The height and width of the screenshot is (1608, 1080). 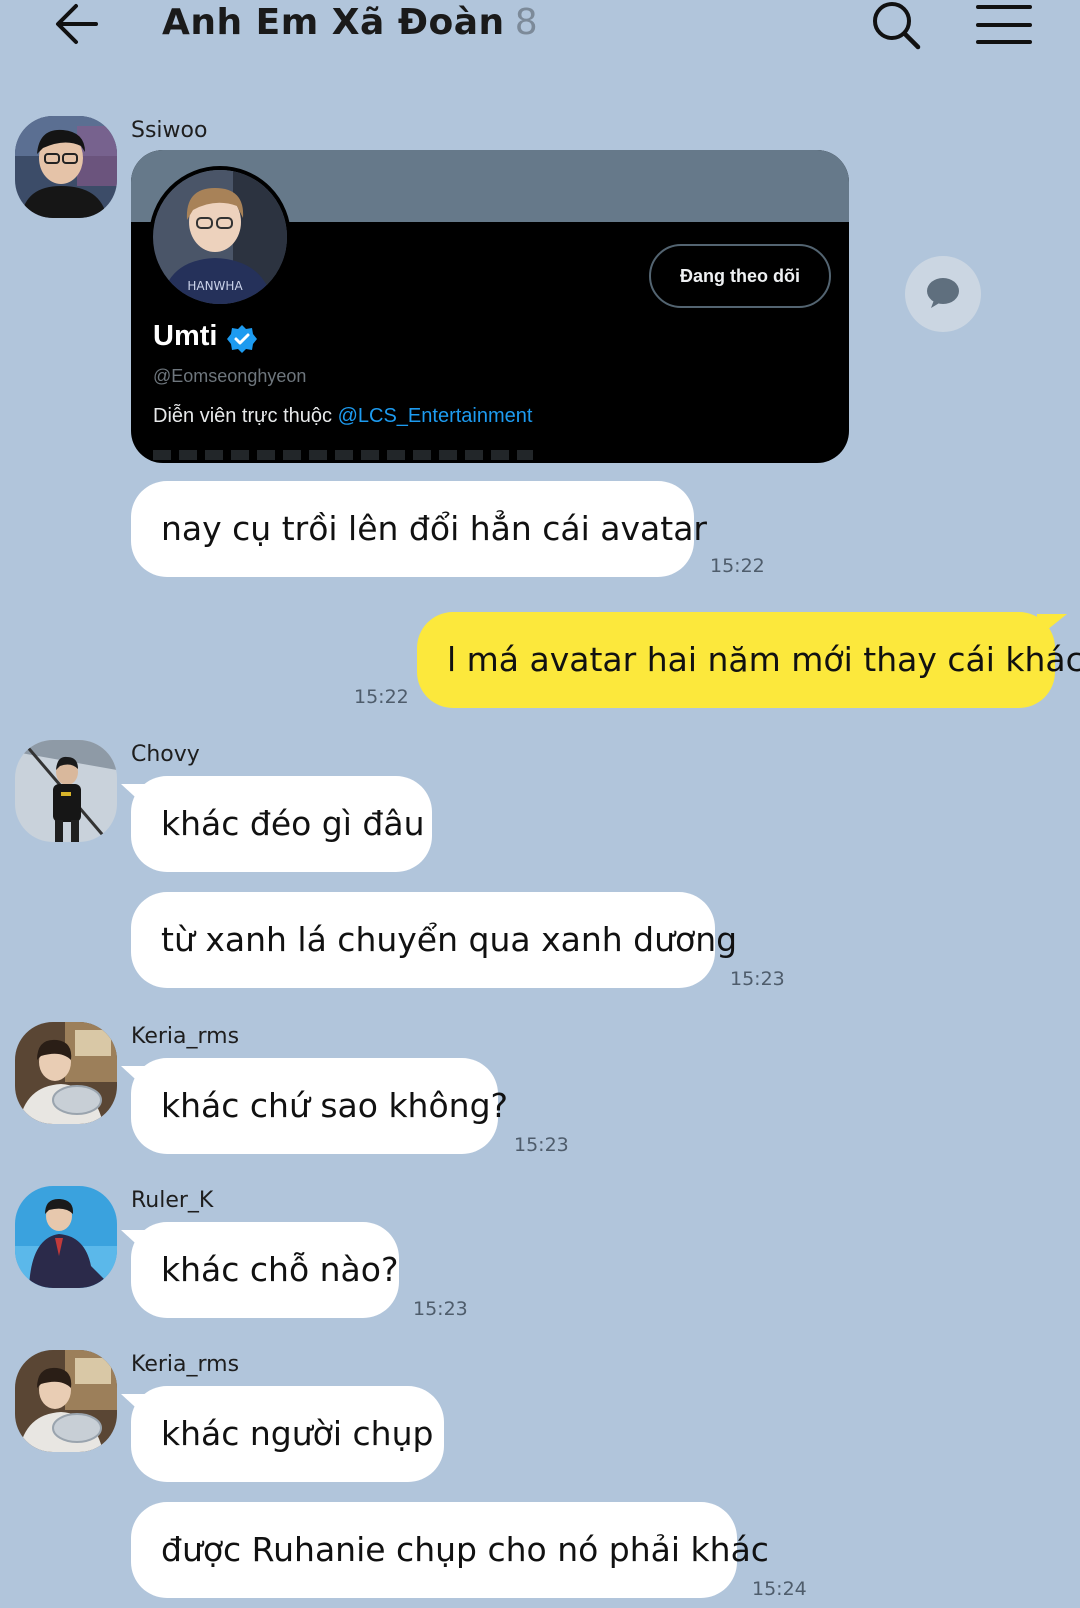 I want to click on back-button, so click(x=80, y=25).